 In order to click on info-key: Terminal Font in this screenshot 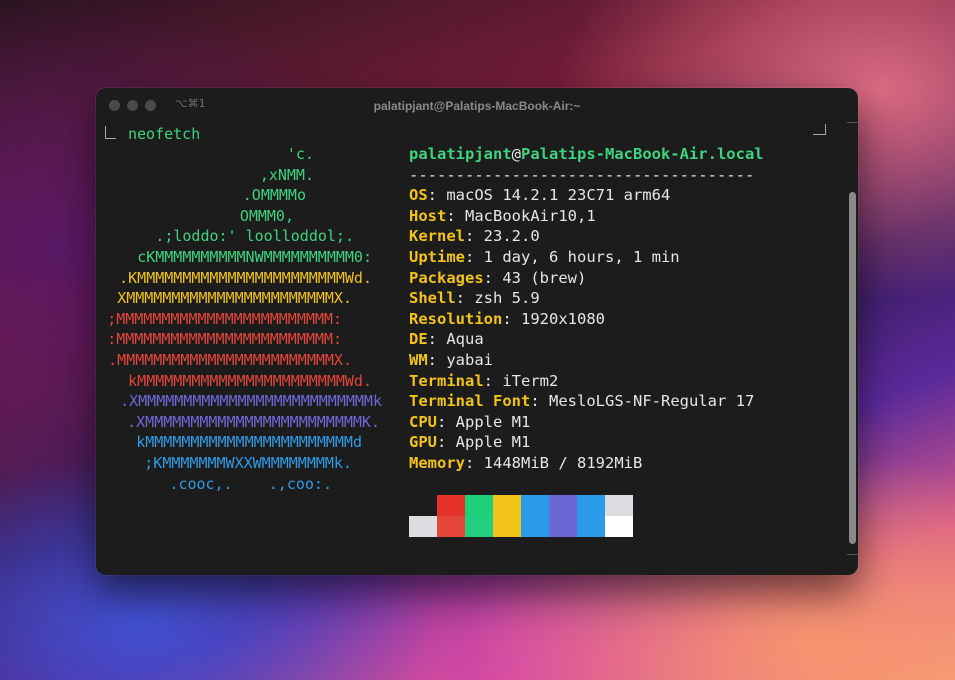, I will do `click(470, 401)`.